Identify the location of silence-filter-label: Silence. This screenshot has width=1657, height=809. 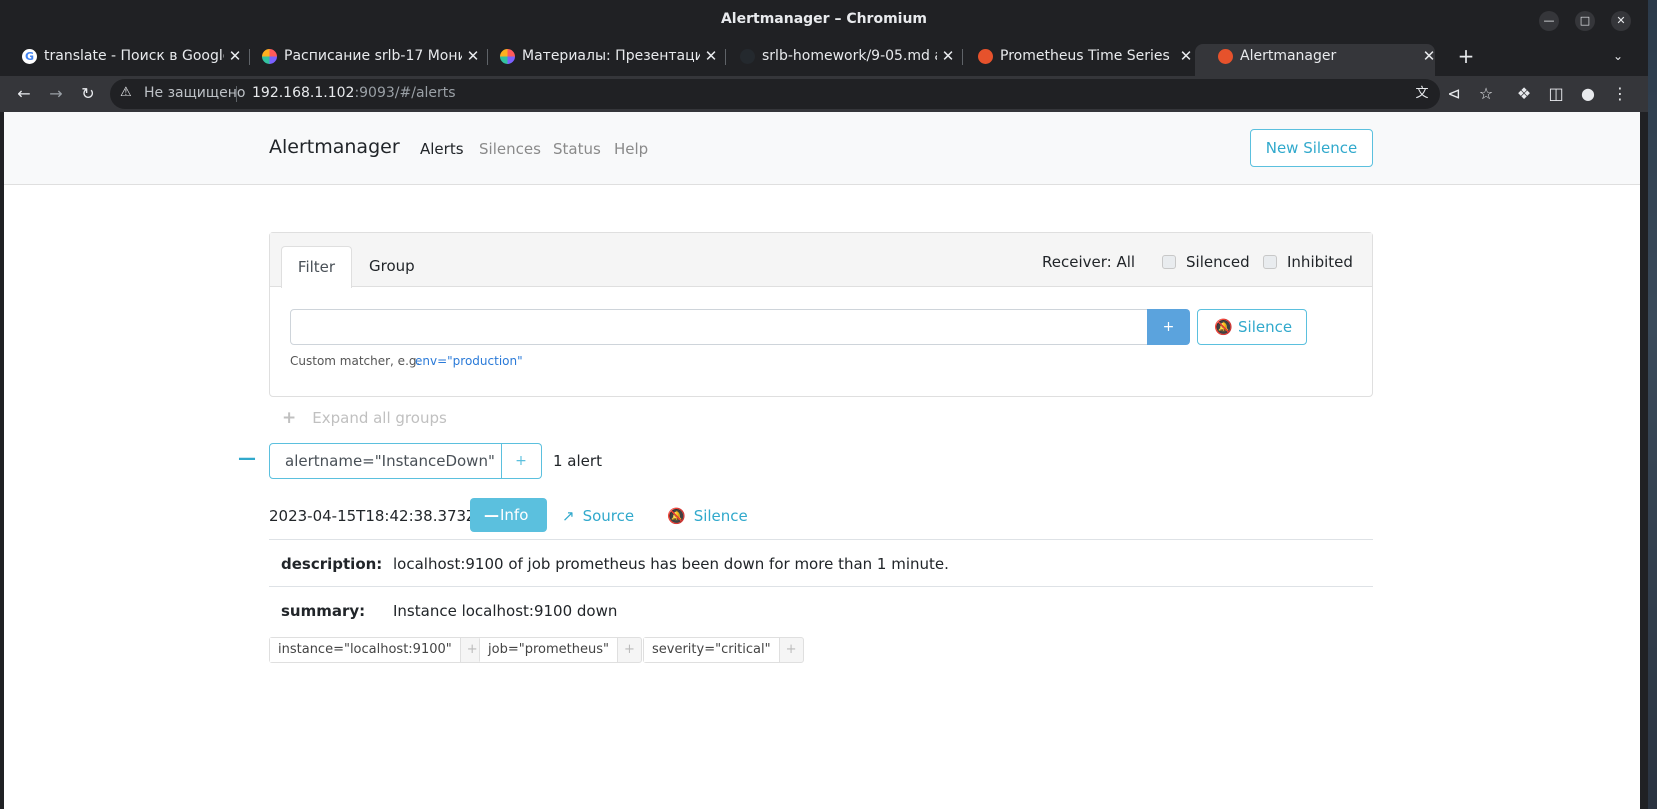
(1265, 327).